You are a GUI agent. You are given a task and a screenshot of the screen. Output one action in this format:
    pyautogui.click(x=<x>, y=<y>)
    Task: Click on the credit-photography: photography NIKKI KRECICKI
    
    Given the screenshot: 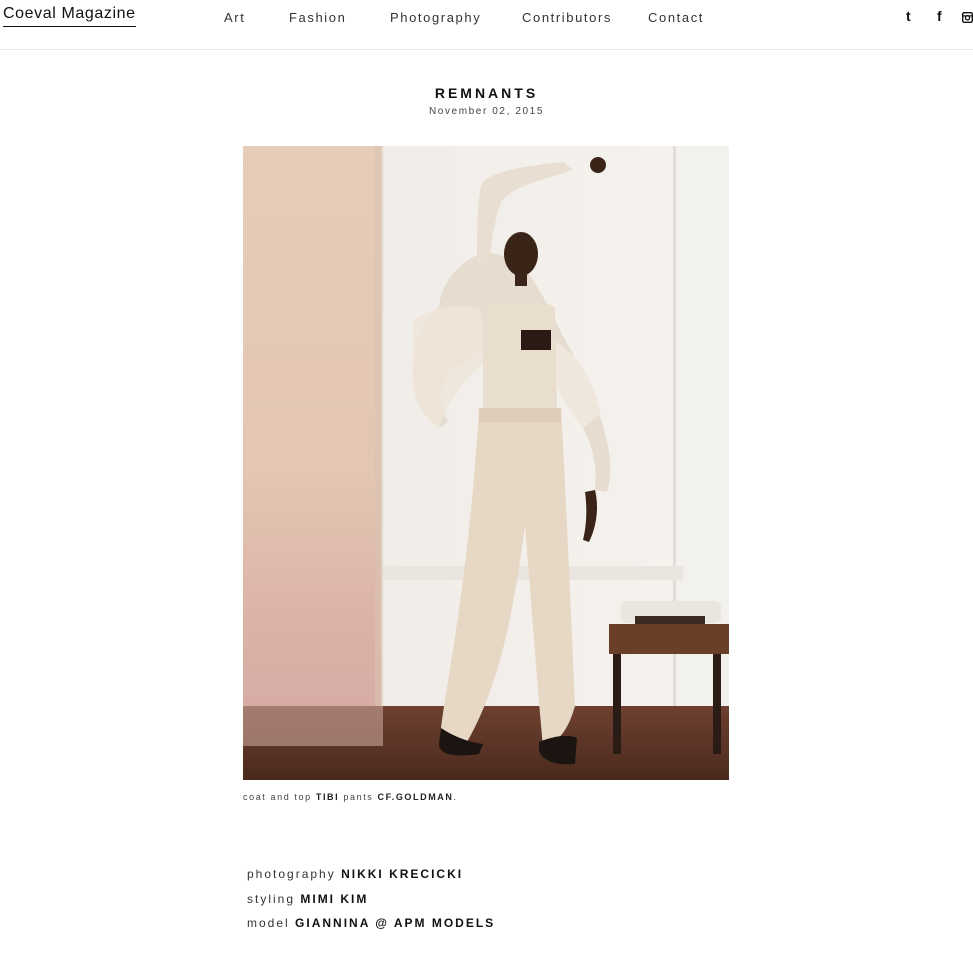 What is the action you would take?
    pyautogui.click(x=355, y=874)
    